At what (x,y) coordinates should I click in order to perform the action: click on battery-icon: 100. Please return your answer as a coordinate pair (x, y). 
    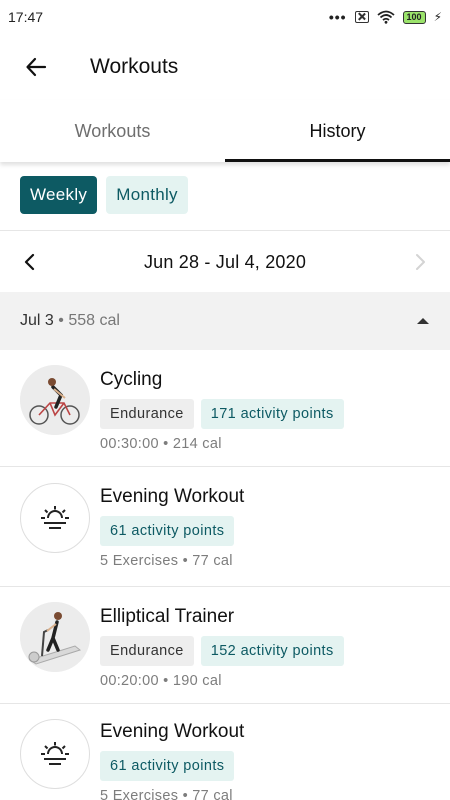
    Looking at the image, I should click on (414, 17).